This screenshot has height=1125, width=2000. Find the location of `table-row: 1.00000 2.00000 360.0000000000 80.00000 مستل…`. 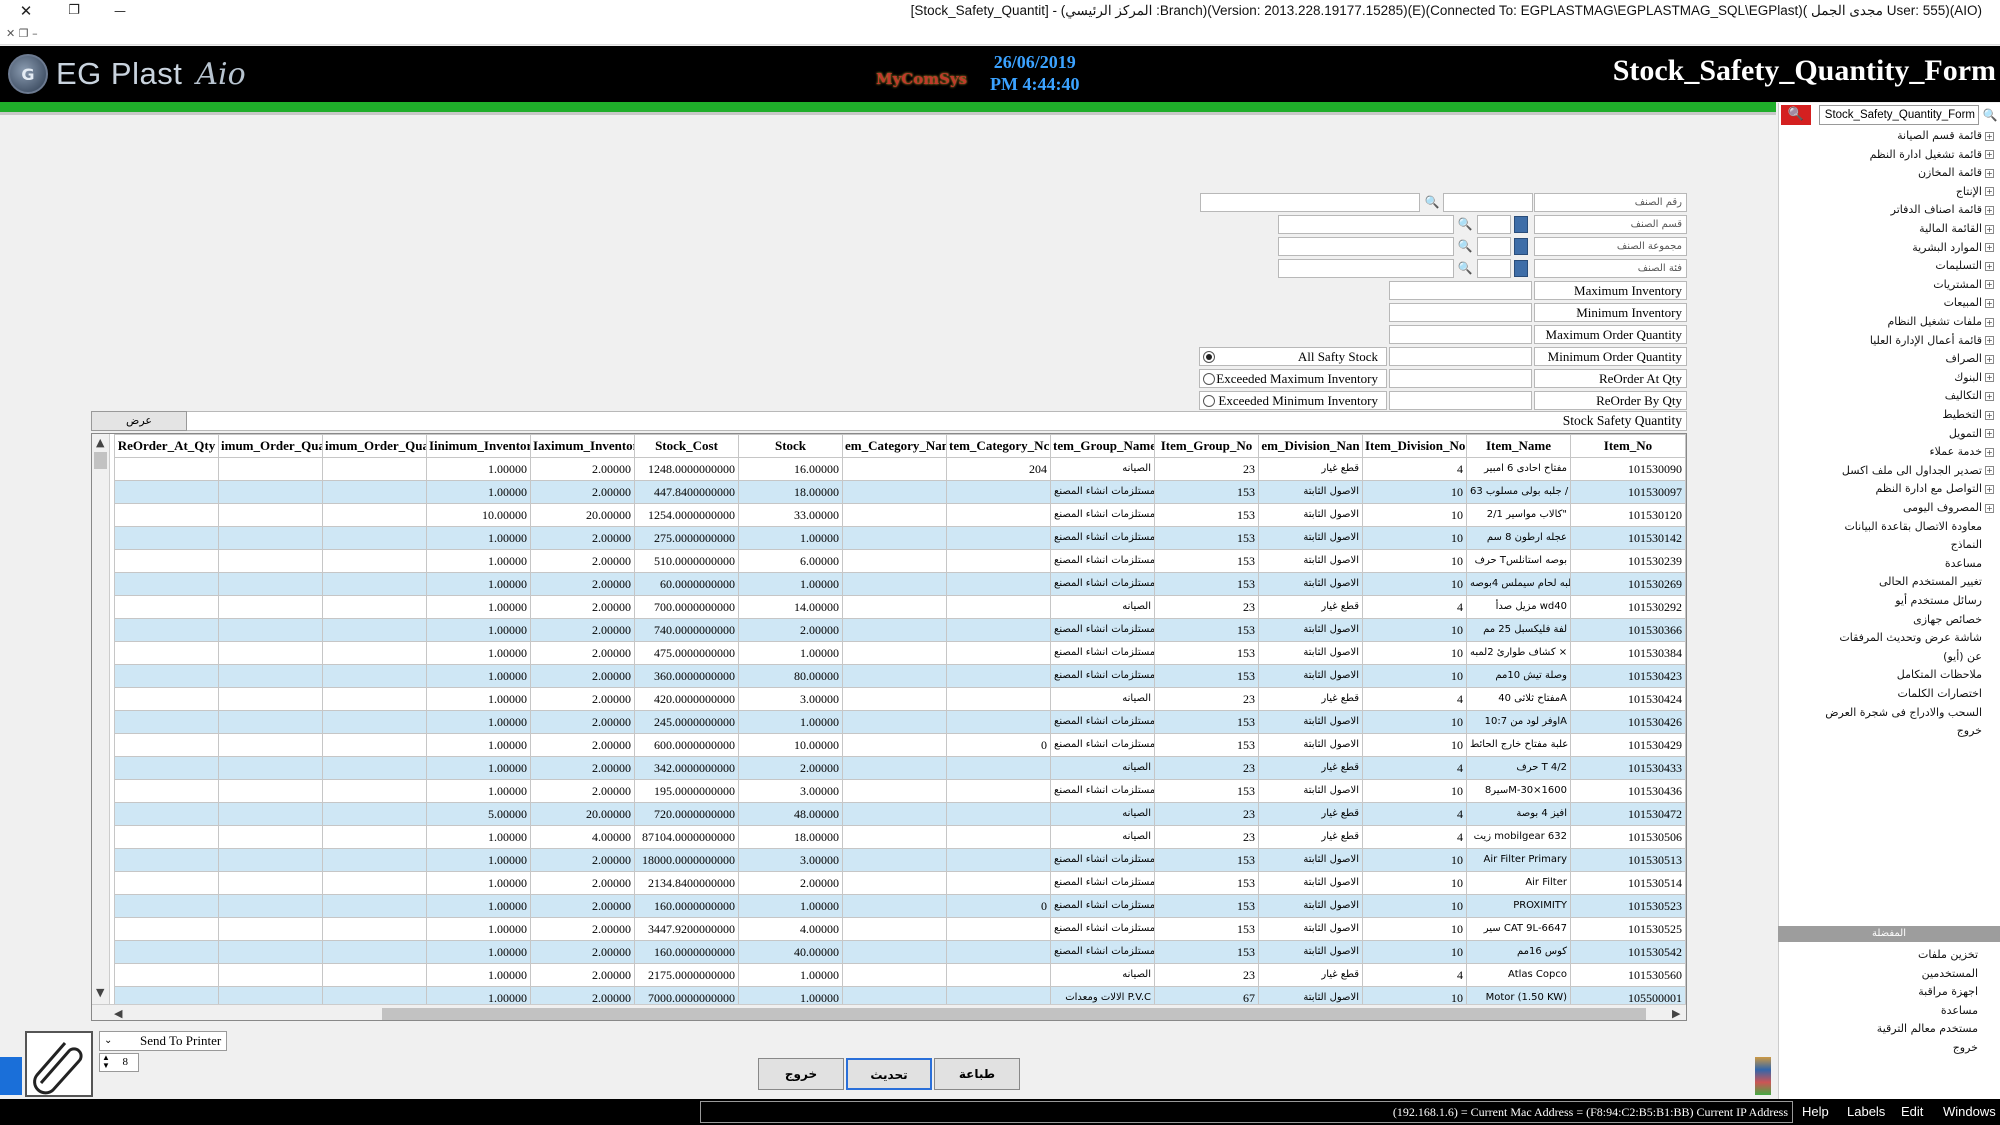

table-row: 1.00000 2.00000 360.0000000000 80.00000 مستل… is located at coordinates (900, 676).